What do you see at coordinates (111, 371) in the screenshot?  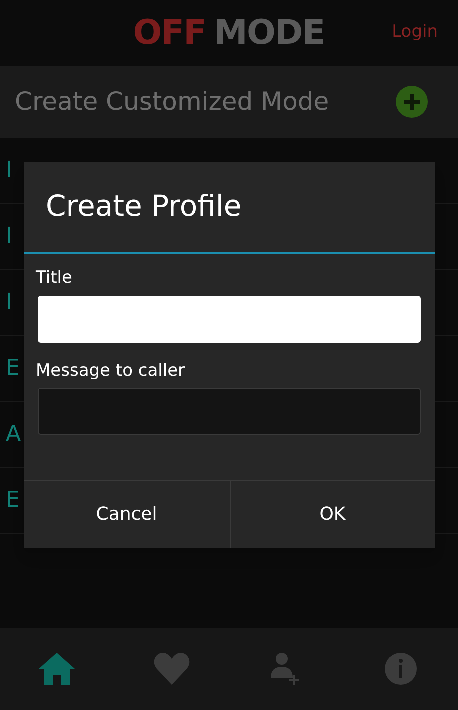 I see `field-label: Message to caller` at bounding box center [111, 371].